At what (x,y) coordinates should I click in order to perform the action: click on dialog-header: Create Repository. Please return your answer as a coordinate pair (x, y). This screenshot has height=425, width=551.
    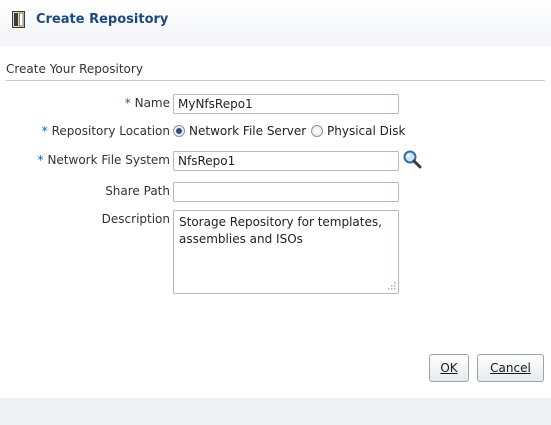
    Looking at the image, I should click on (275, 23).